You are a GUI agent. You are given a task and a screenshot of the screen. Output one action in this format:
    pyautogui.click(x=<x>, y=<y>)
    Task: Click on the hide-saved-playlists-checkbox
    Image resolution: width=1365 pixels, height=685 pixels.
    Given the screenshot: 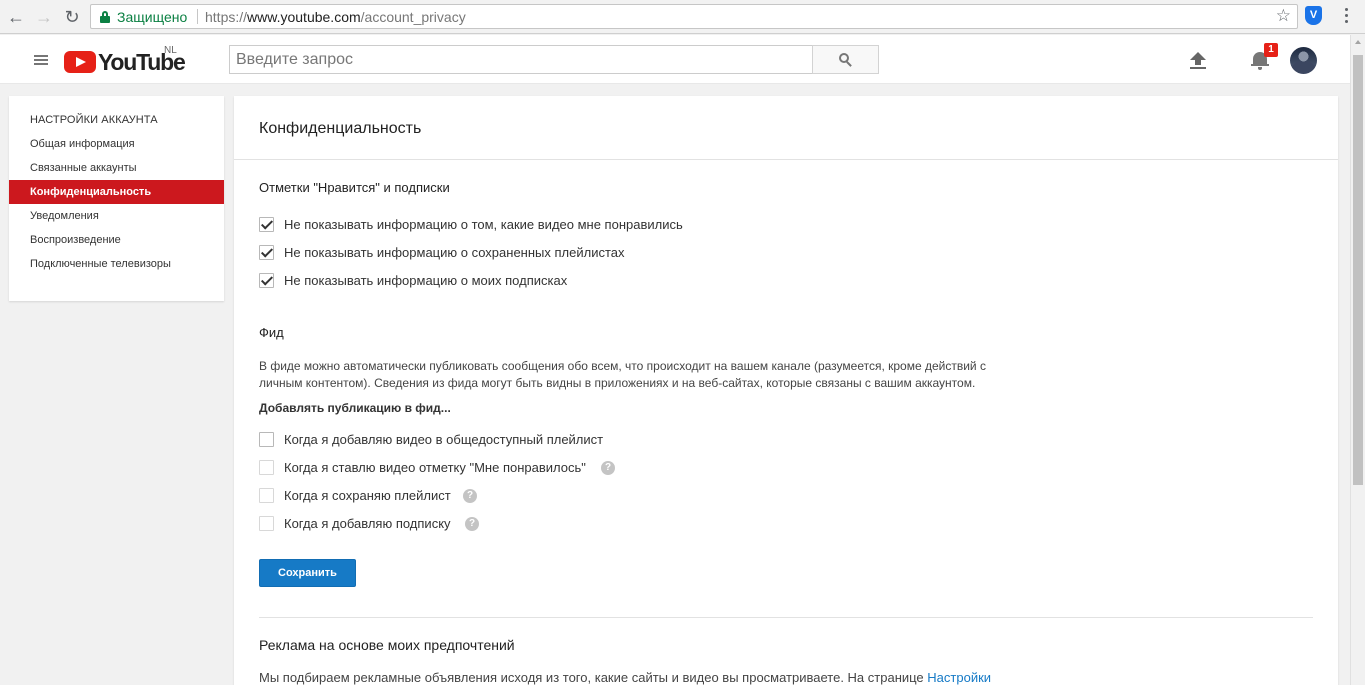 What is the action you would take?
    pyautogui.click(x=266, y=252)
    